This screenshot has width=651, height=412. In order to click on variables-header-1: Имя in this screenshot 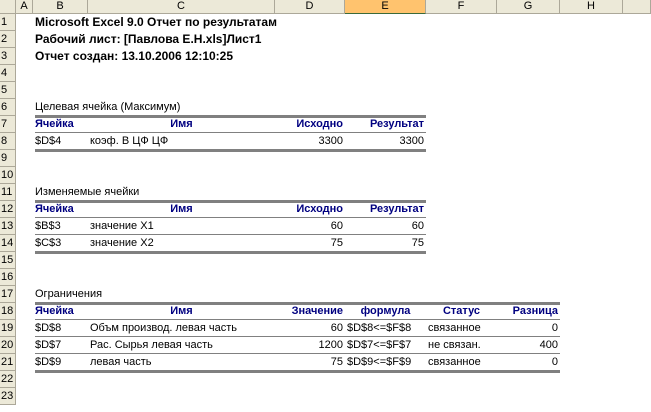, I will do `click(181, 209)`.